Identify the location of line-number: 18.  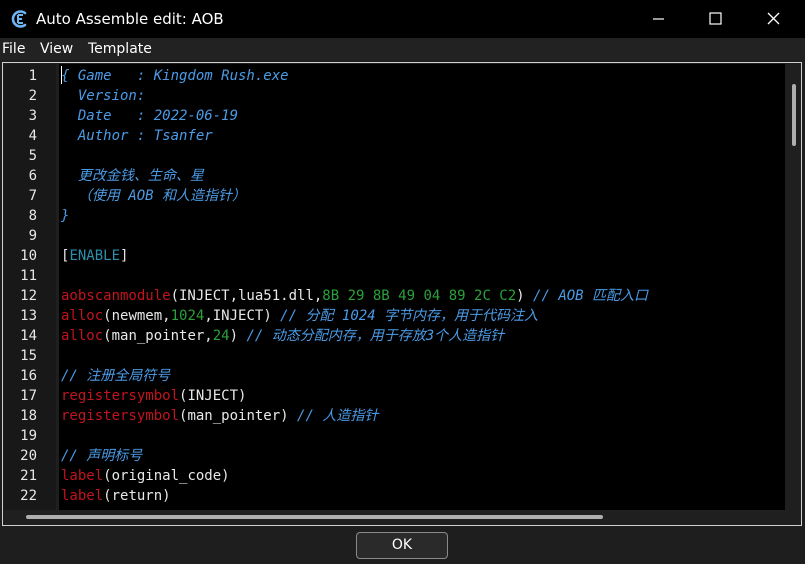
(28, 416).